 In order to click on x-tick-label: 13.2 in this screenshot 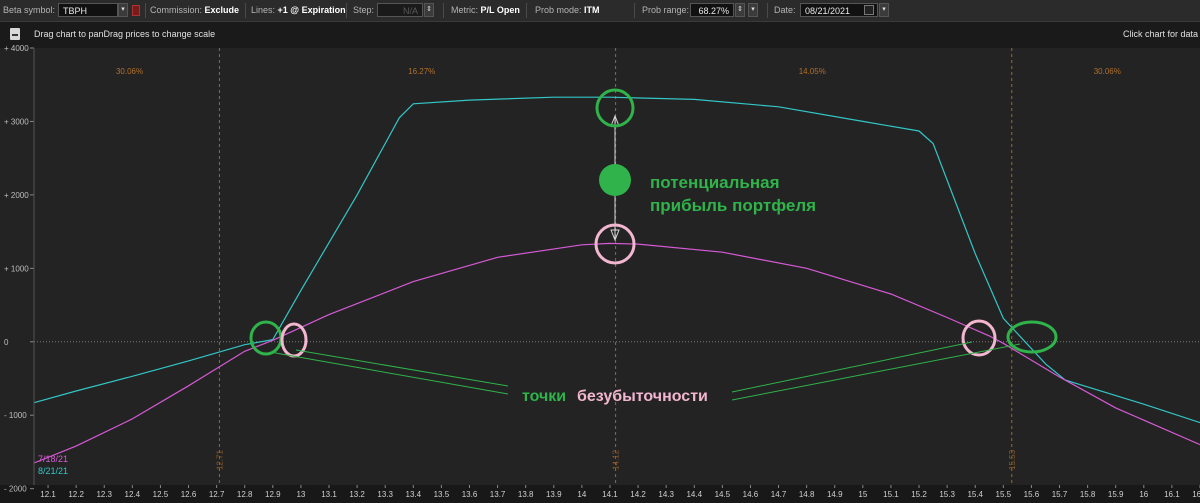, I will do `click(357, 494)`.